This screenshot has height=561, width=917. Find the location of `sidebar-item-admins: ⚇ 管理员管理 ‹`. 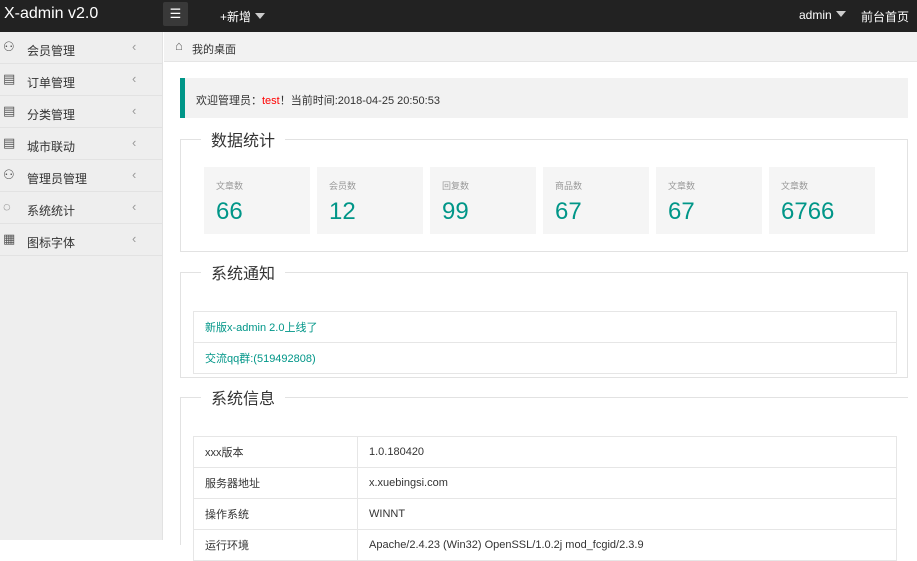

sidebar-item-admins: ⚇ 管理员管理 ‹ is located at coordinates (81, 176).